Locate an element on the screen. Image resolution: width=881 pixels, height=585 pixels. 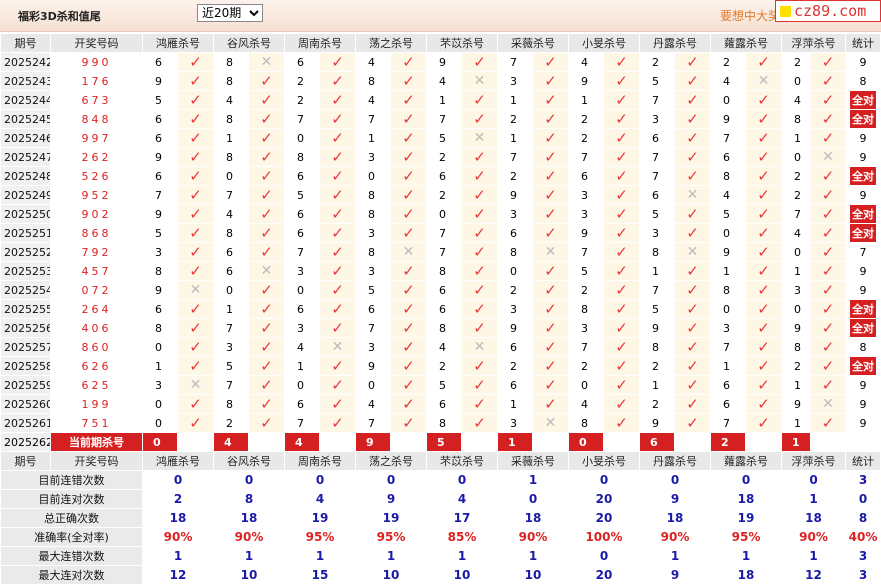
draw-number: 751 is located at coordinates (96, 423).